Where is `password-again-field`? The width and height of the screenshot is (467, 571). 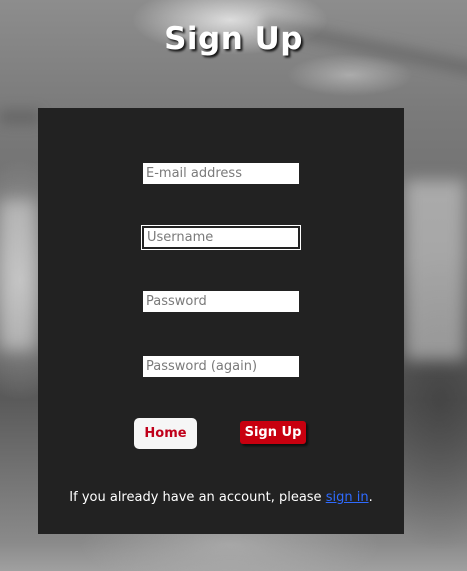
password-again-field is located at coordinates (221, 366).